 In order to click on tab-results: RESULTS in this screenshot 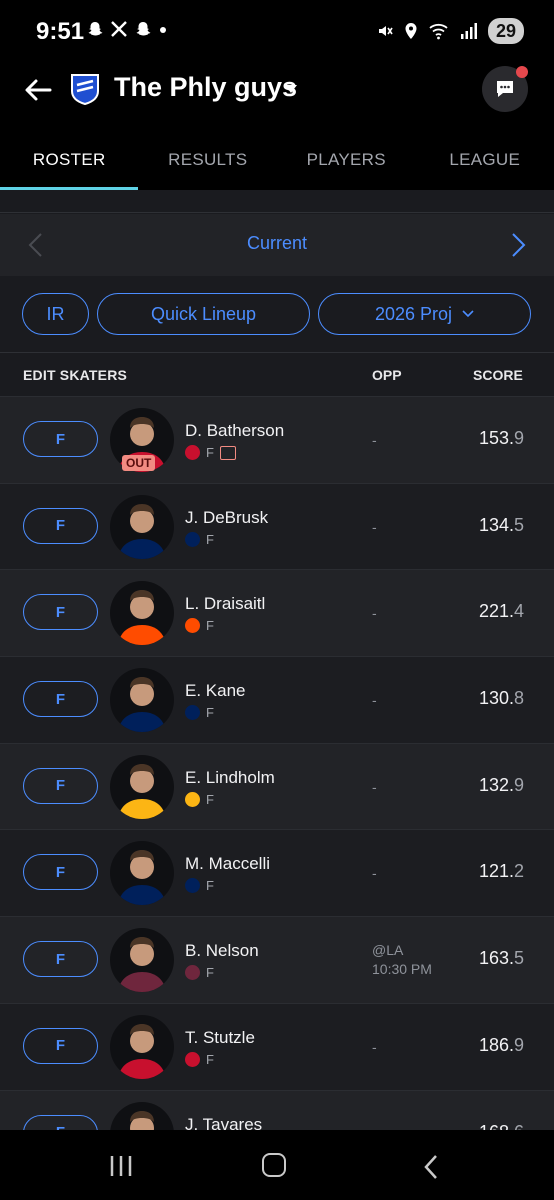, I will do `click(208, 161)`.